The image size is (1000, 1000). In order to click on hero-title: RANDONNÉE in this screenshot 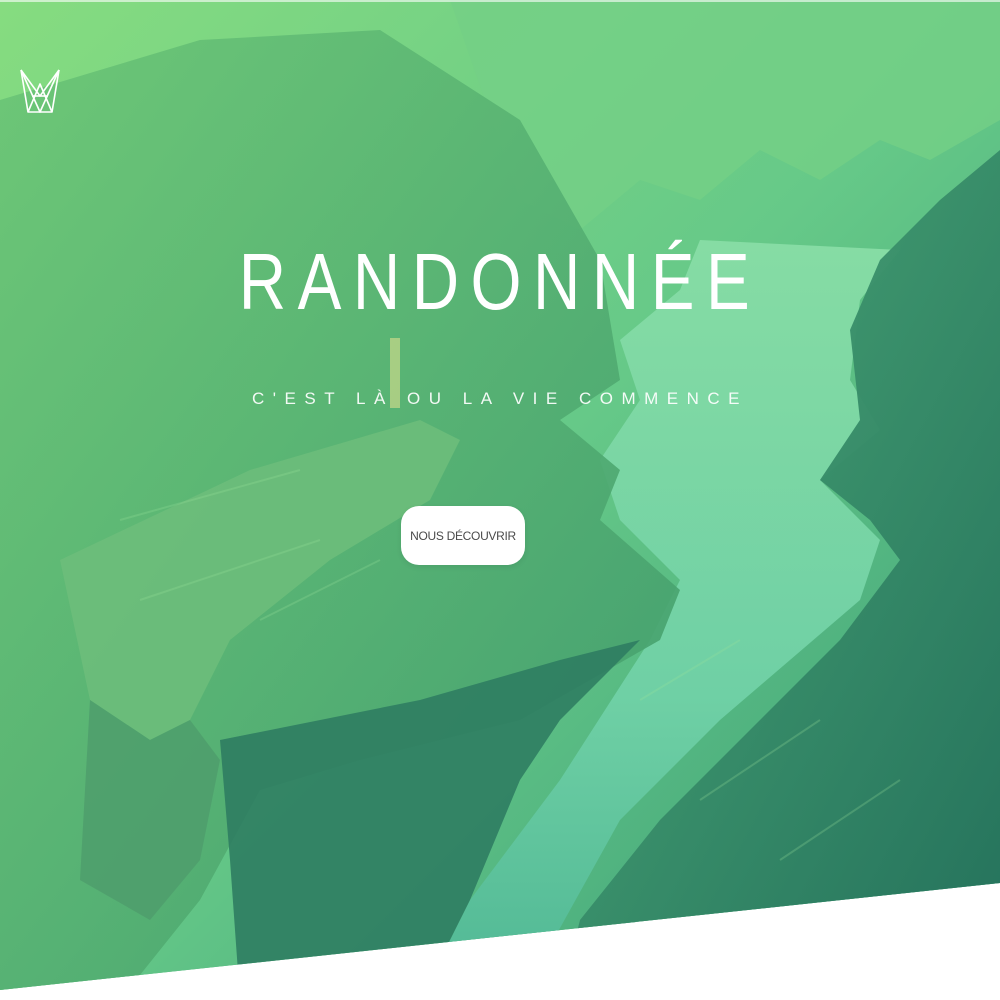, I will do `click(500, 281)`.